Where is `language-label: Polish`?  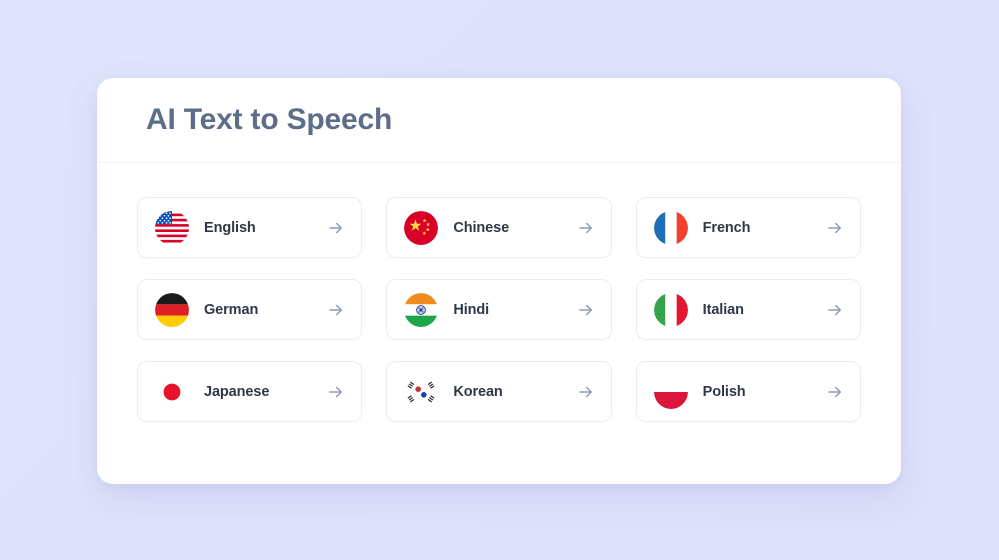 language-label: Polish is located at coordinates (724, 391).